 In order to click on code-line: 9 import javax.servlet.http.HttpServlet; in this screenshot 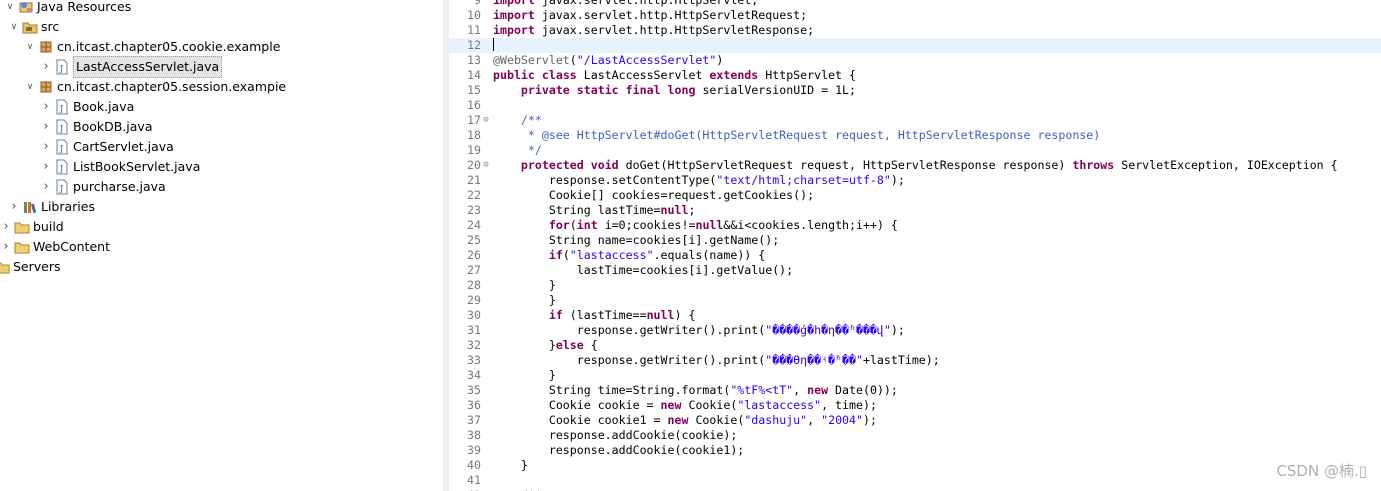, I will do `click(915, 4)`.